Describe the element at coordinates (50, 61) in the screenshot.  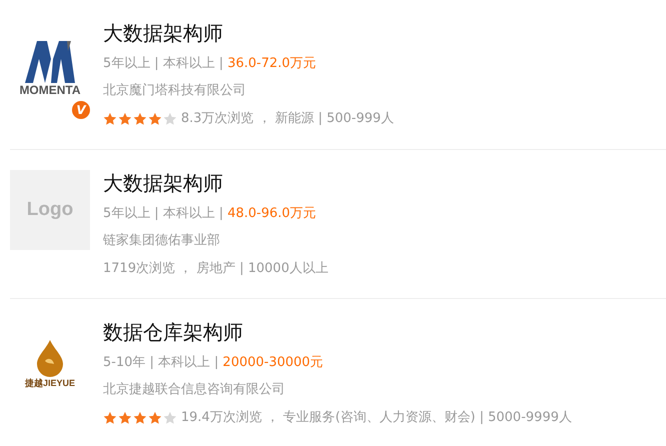
I see `logo-mark-icon` at that location.